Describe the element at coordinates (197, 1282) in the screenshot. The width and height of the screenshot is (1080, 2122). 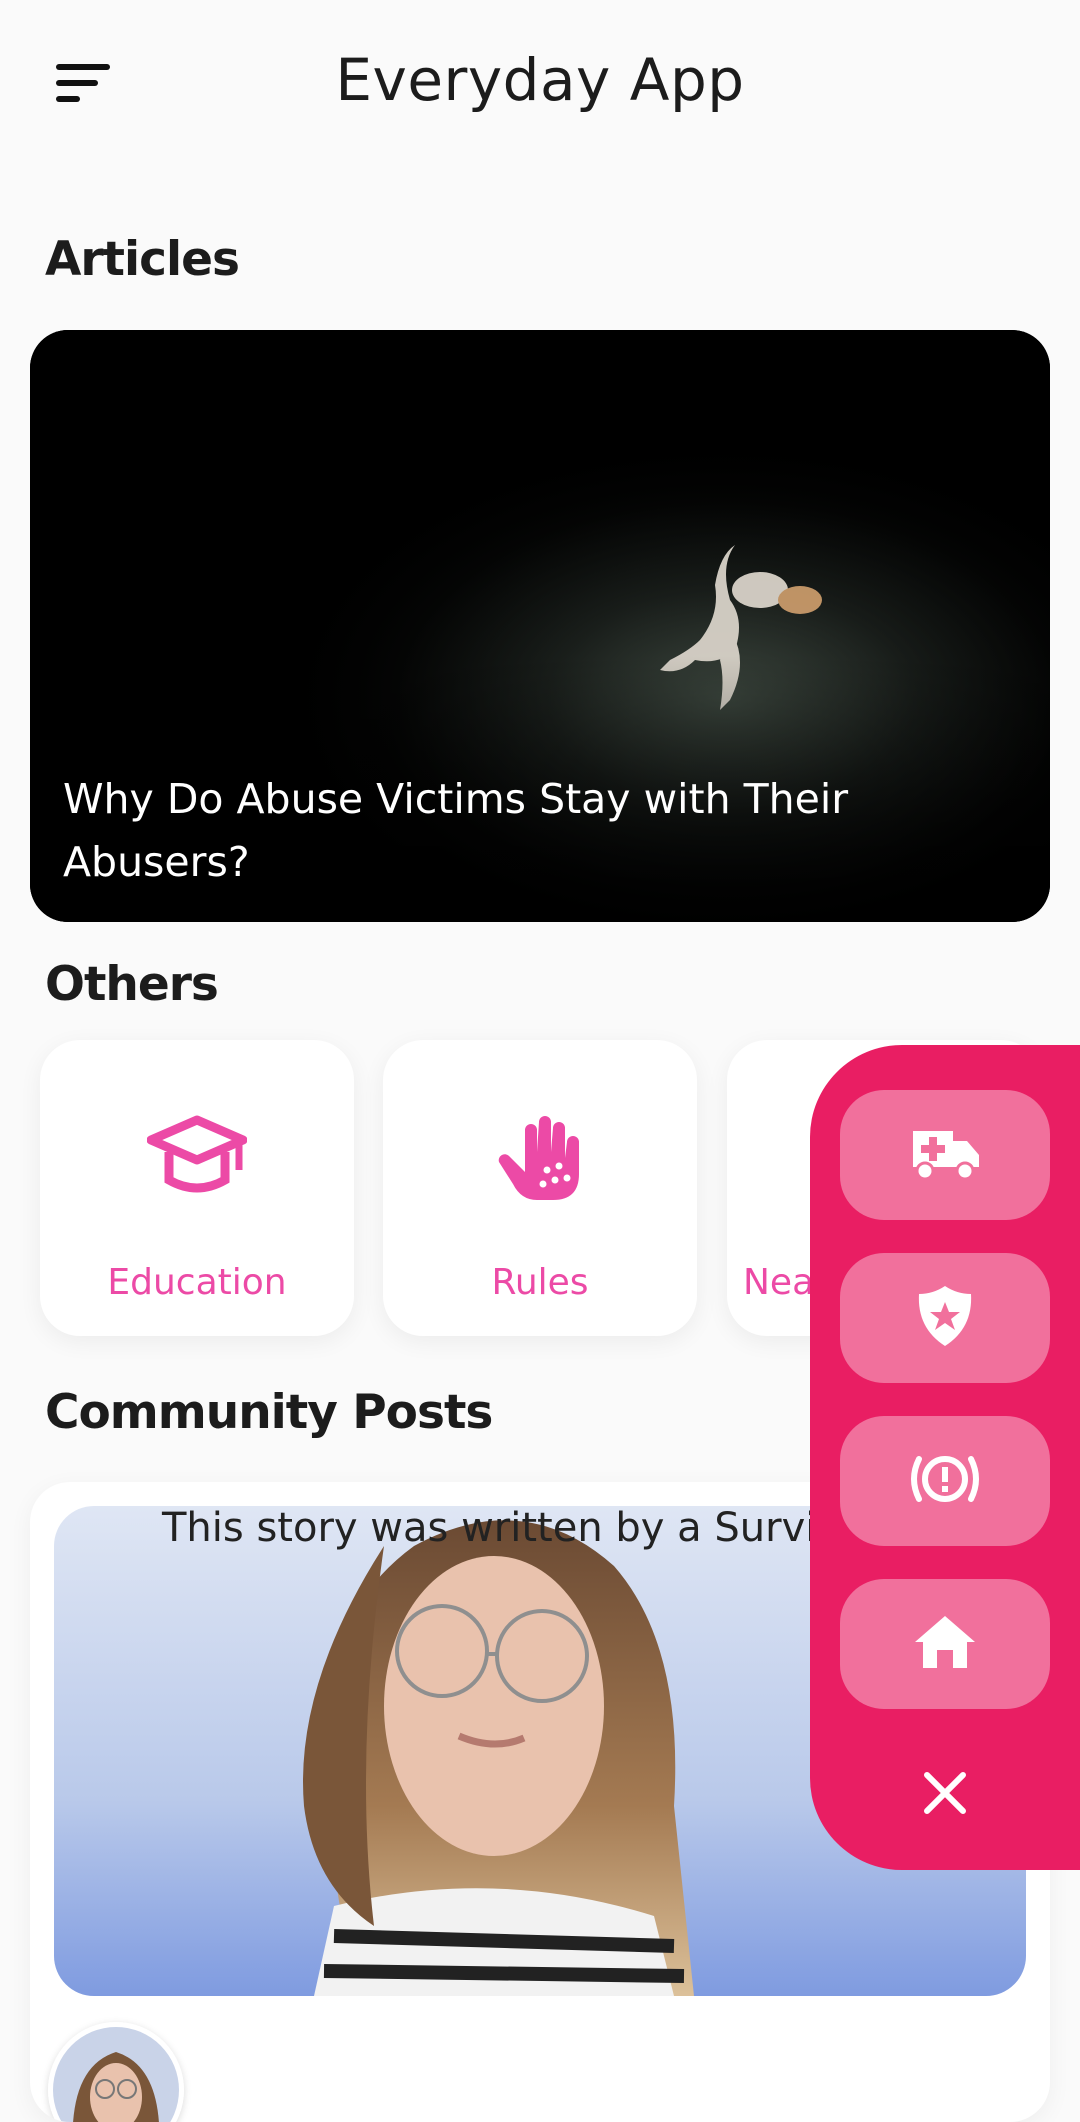
I see `tile-education-label: Education` at that location.